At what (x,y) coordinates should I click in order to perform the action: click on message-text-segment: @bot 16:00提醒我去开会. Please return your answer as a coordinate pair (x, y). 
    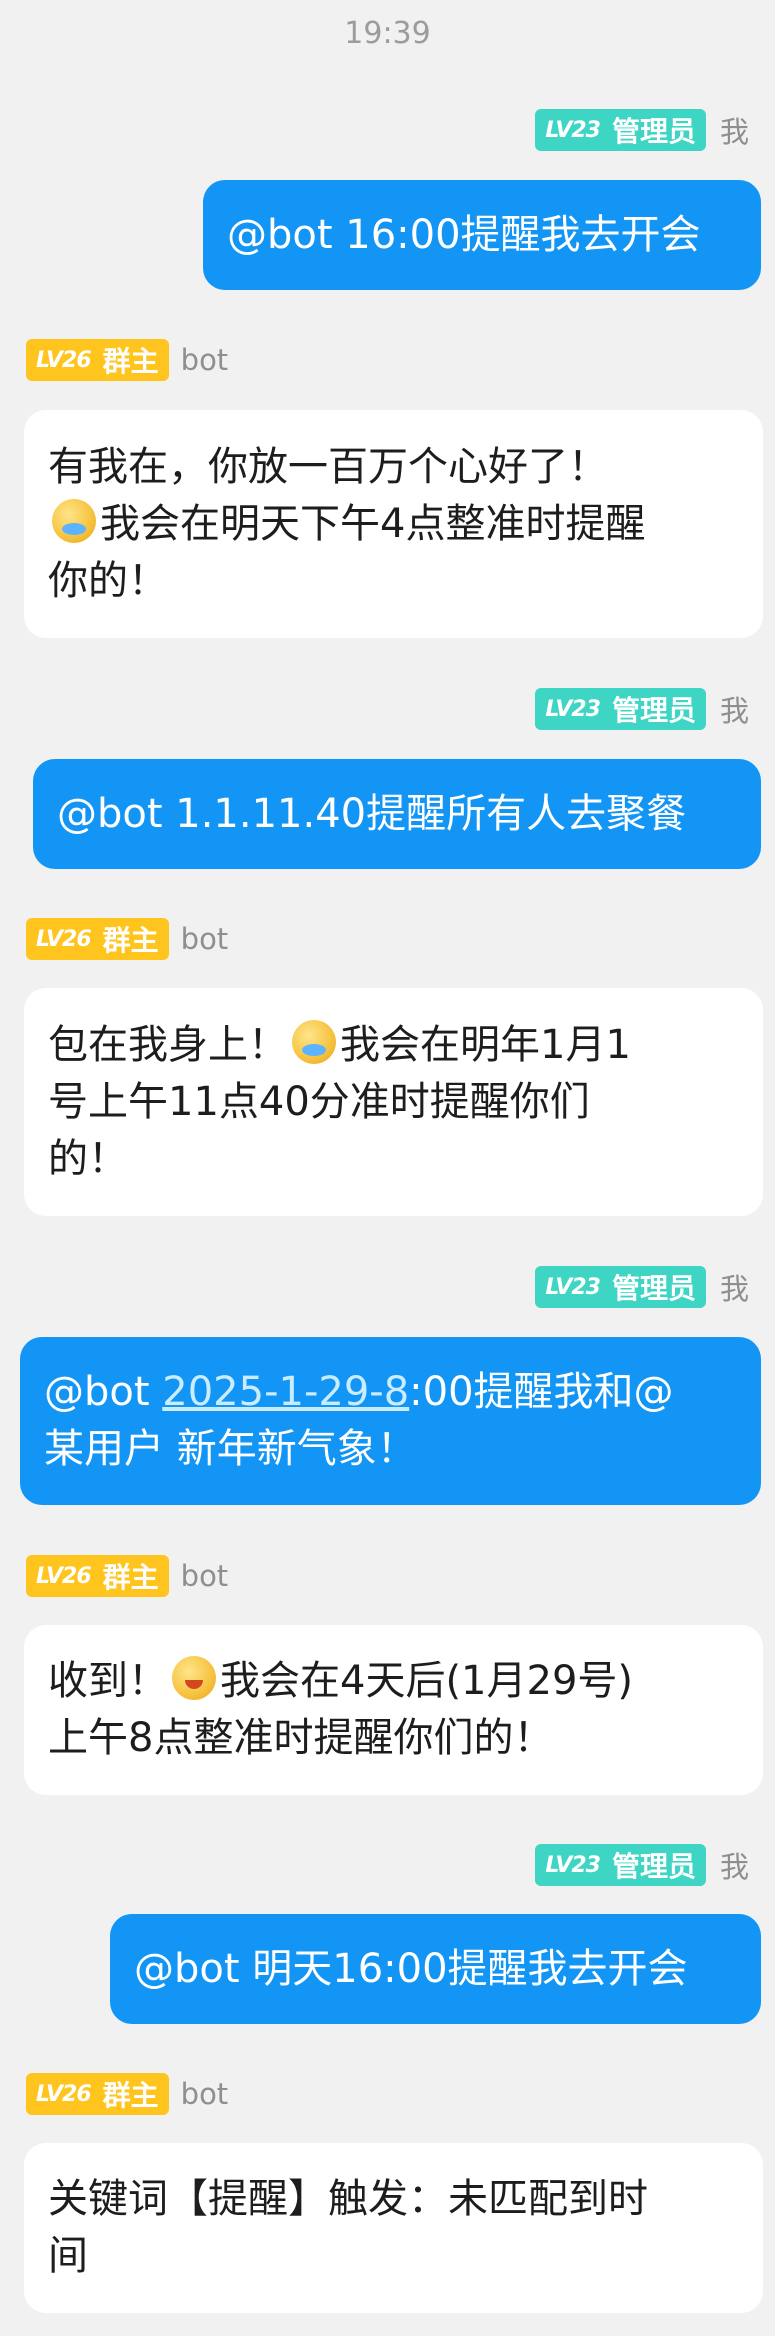
    Looking at the image, I should click on (464, 234).